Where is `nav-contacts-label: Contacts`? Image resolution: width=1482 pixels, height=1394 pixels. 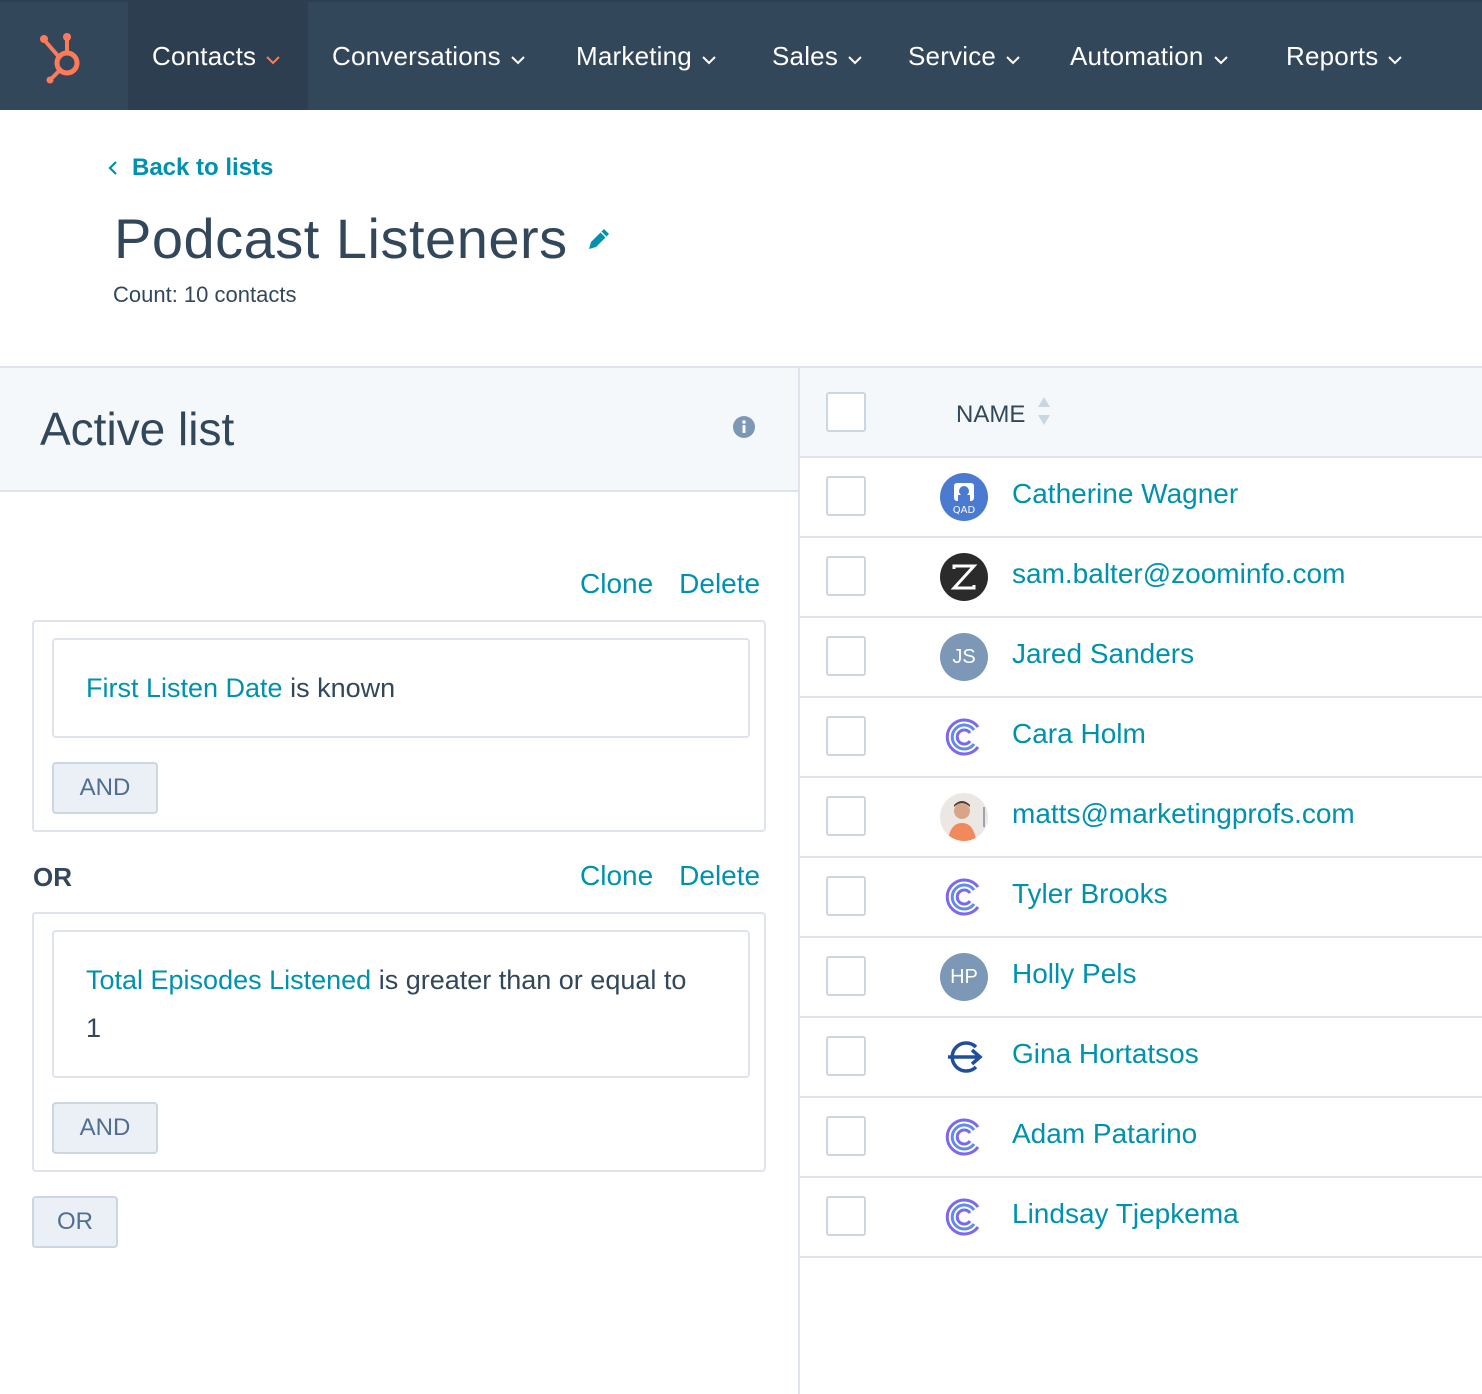 nav-contacts-label: Contacts is located at coordinates (204, 55).